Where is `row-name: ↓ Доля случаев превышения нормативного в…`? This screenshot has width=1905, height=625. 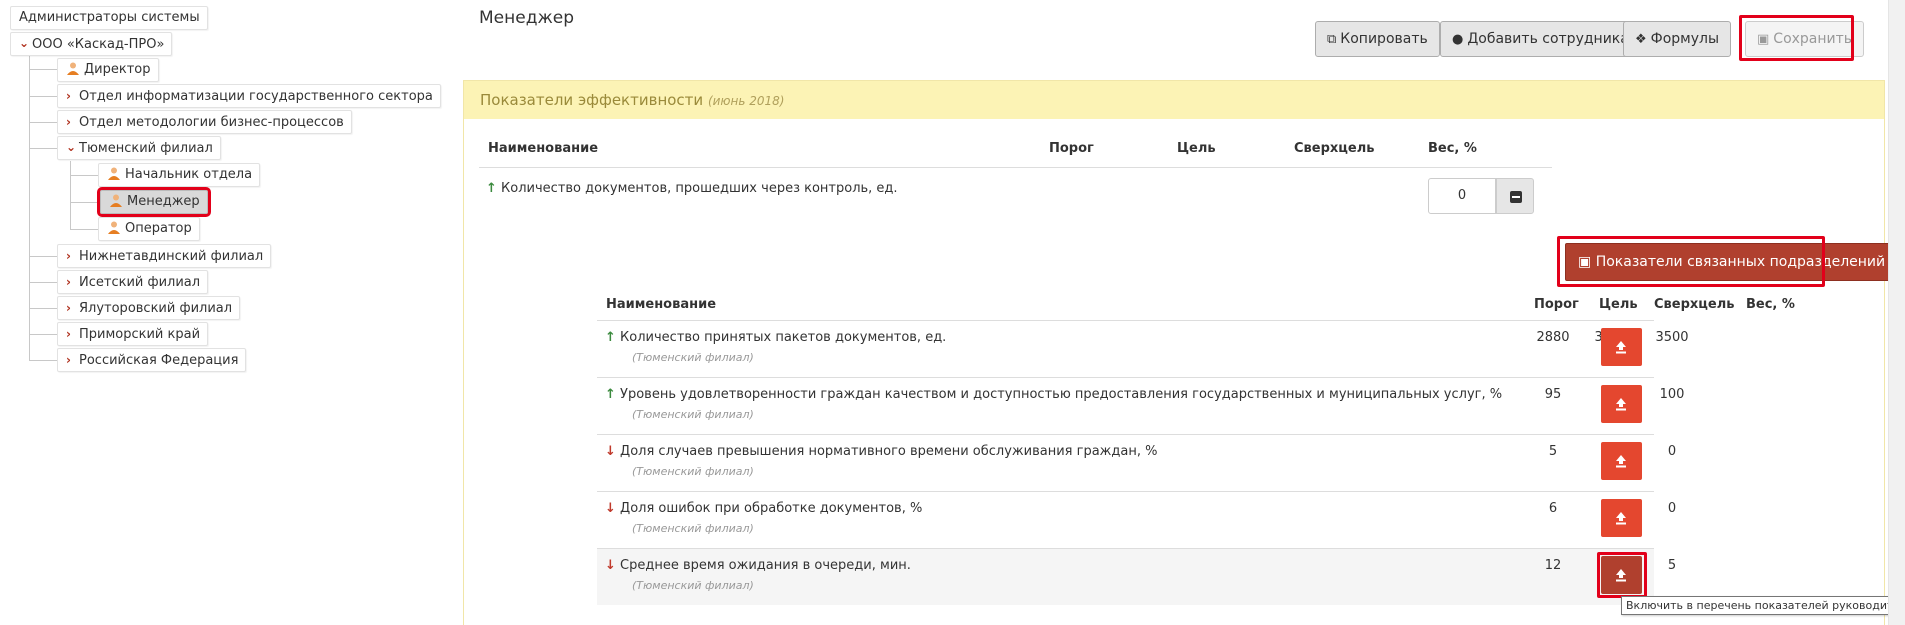
row-name: ↓ Доля случаев превышения нормативного в… is located at coordinates (881, 451).